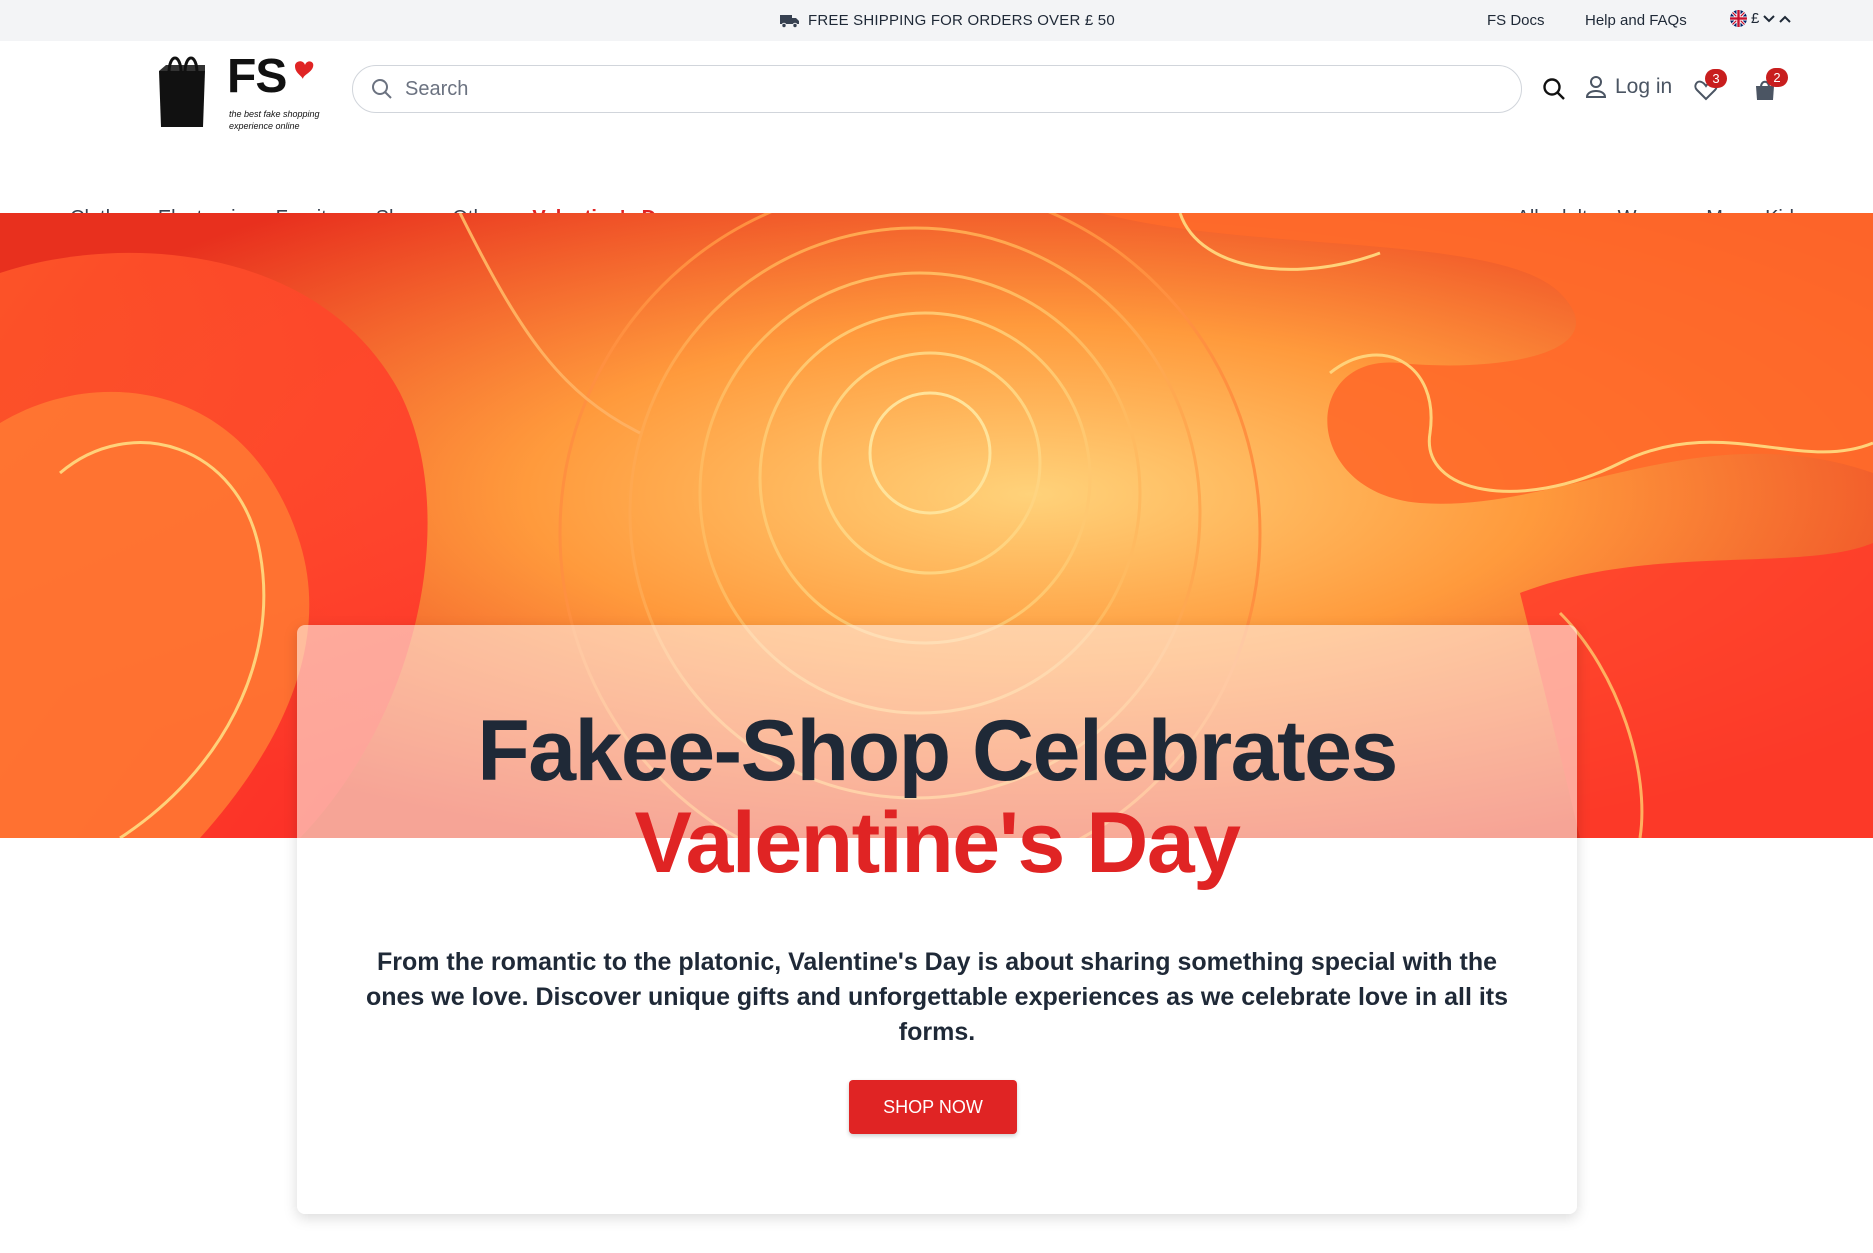 The height and width of the screenshot is (1253, 1873). Describe the element at coordinates (1636, 20) in the screenshot. I see `help-faqs-link: Help and FAQs` at that location.